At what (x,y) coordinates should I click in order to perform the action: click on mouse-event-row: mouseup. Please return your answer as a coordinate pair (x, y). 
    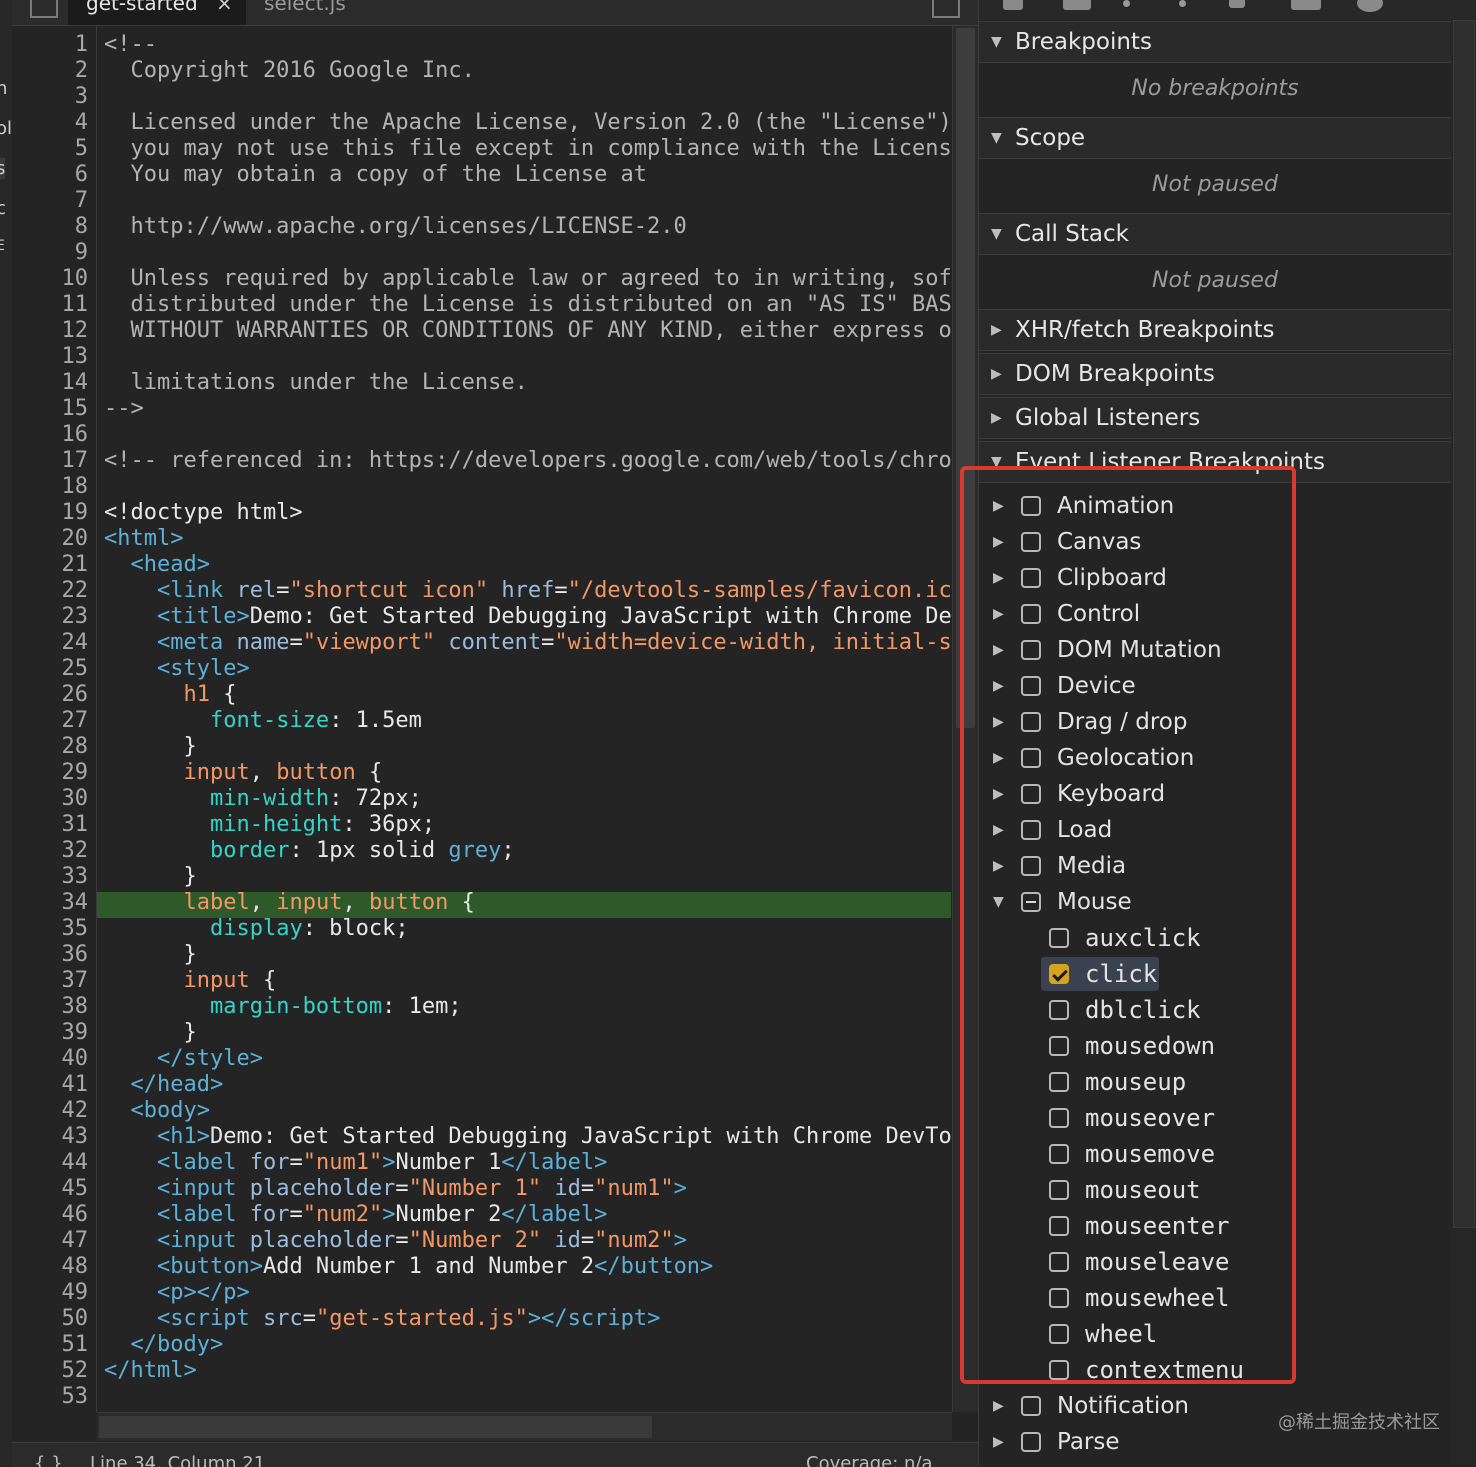
    Looking at the image, I should click on (1215, 1082).